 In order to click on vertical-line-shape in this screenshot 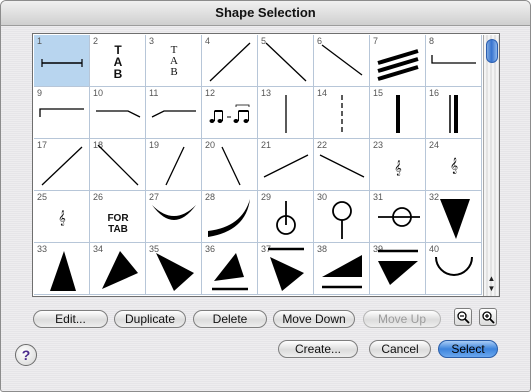, I will do `click(286, 114)`.